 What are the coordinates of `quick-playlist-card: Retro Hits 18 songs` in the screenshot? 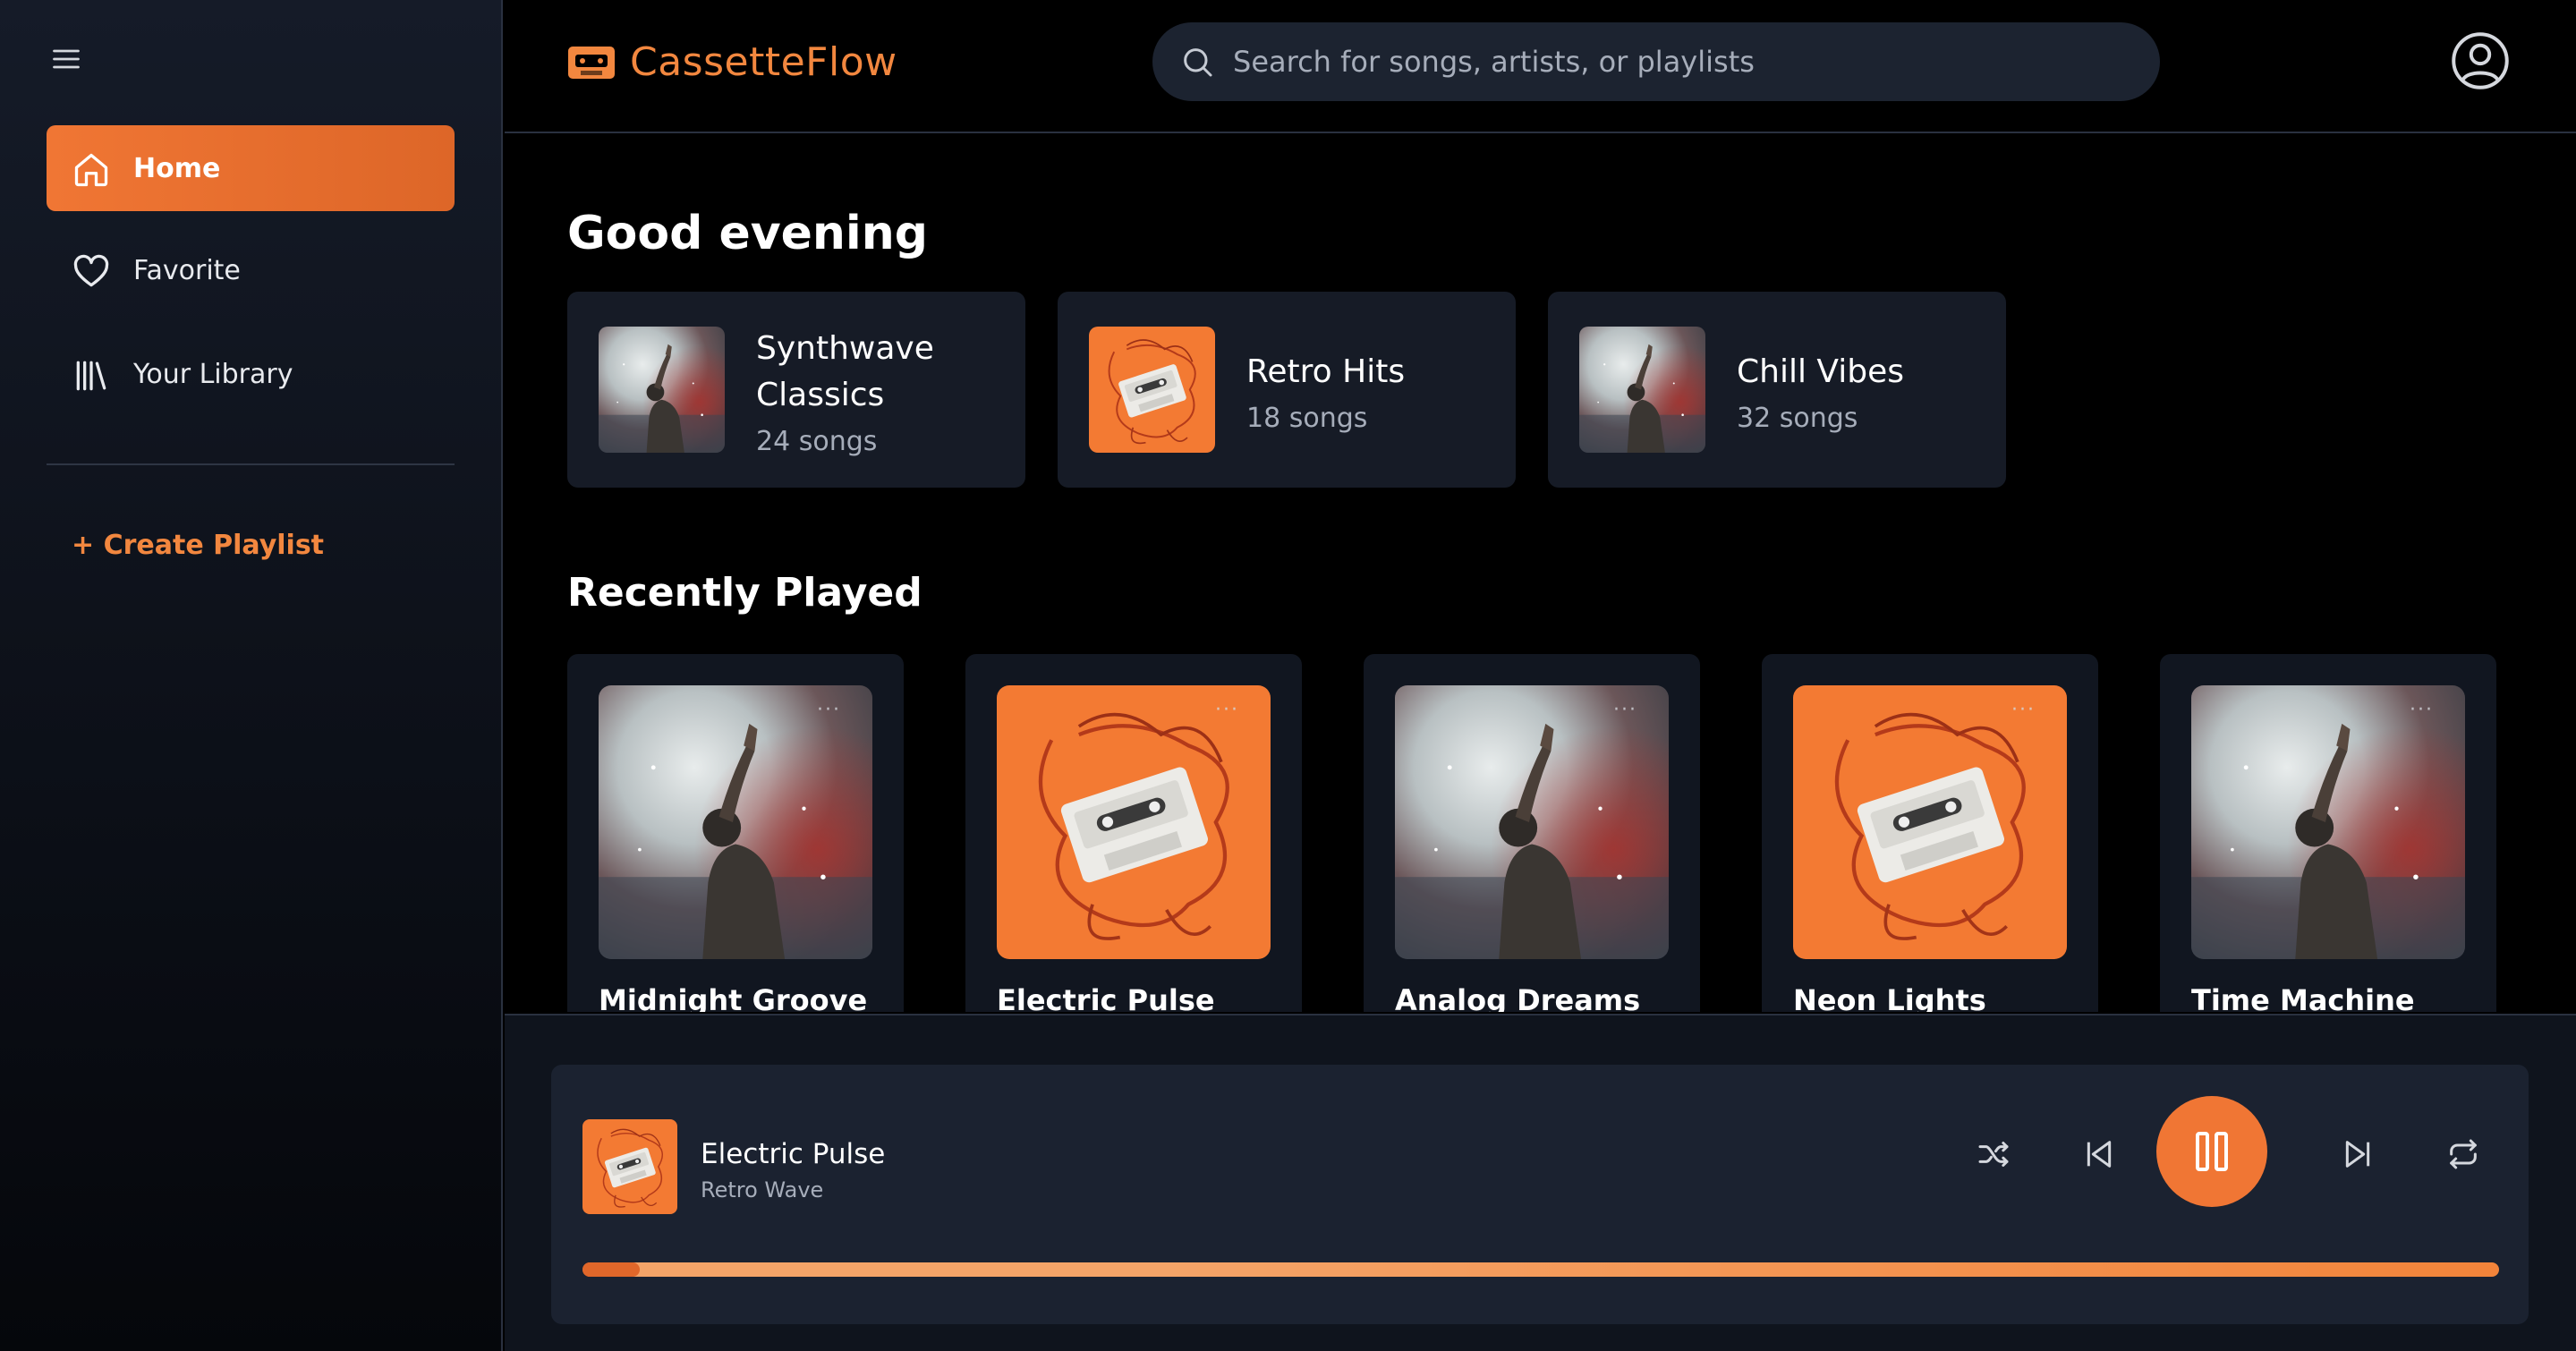 It's located at (1287, 390).